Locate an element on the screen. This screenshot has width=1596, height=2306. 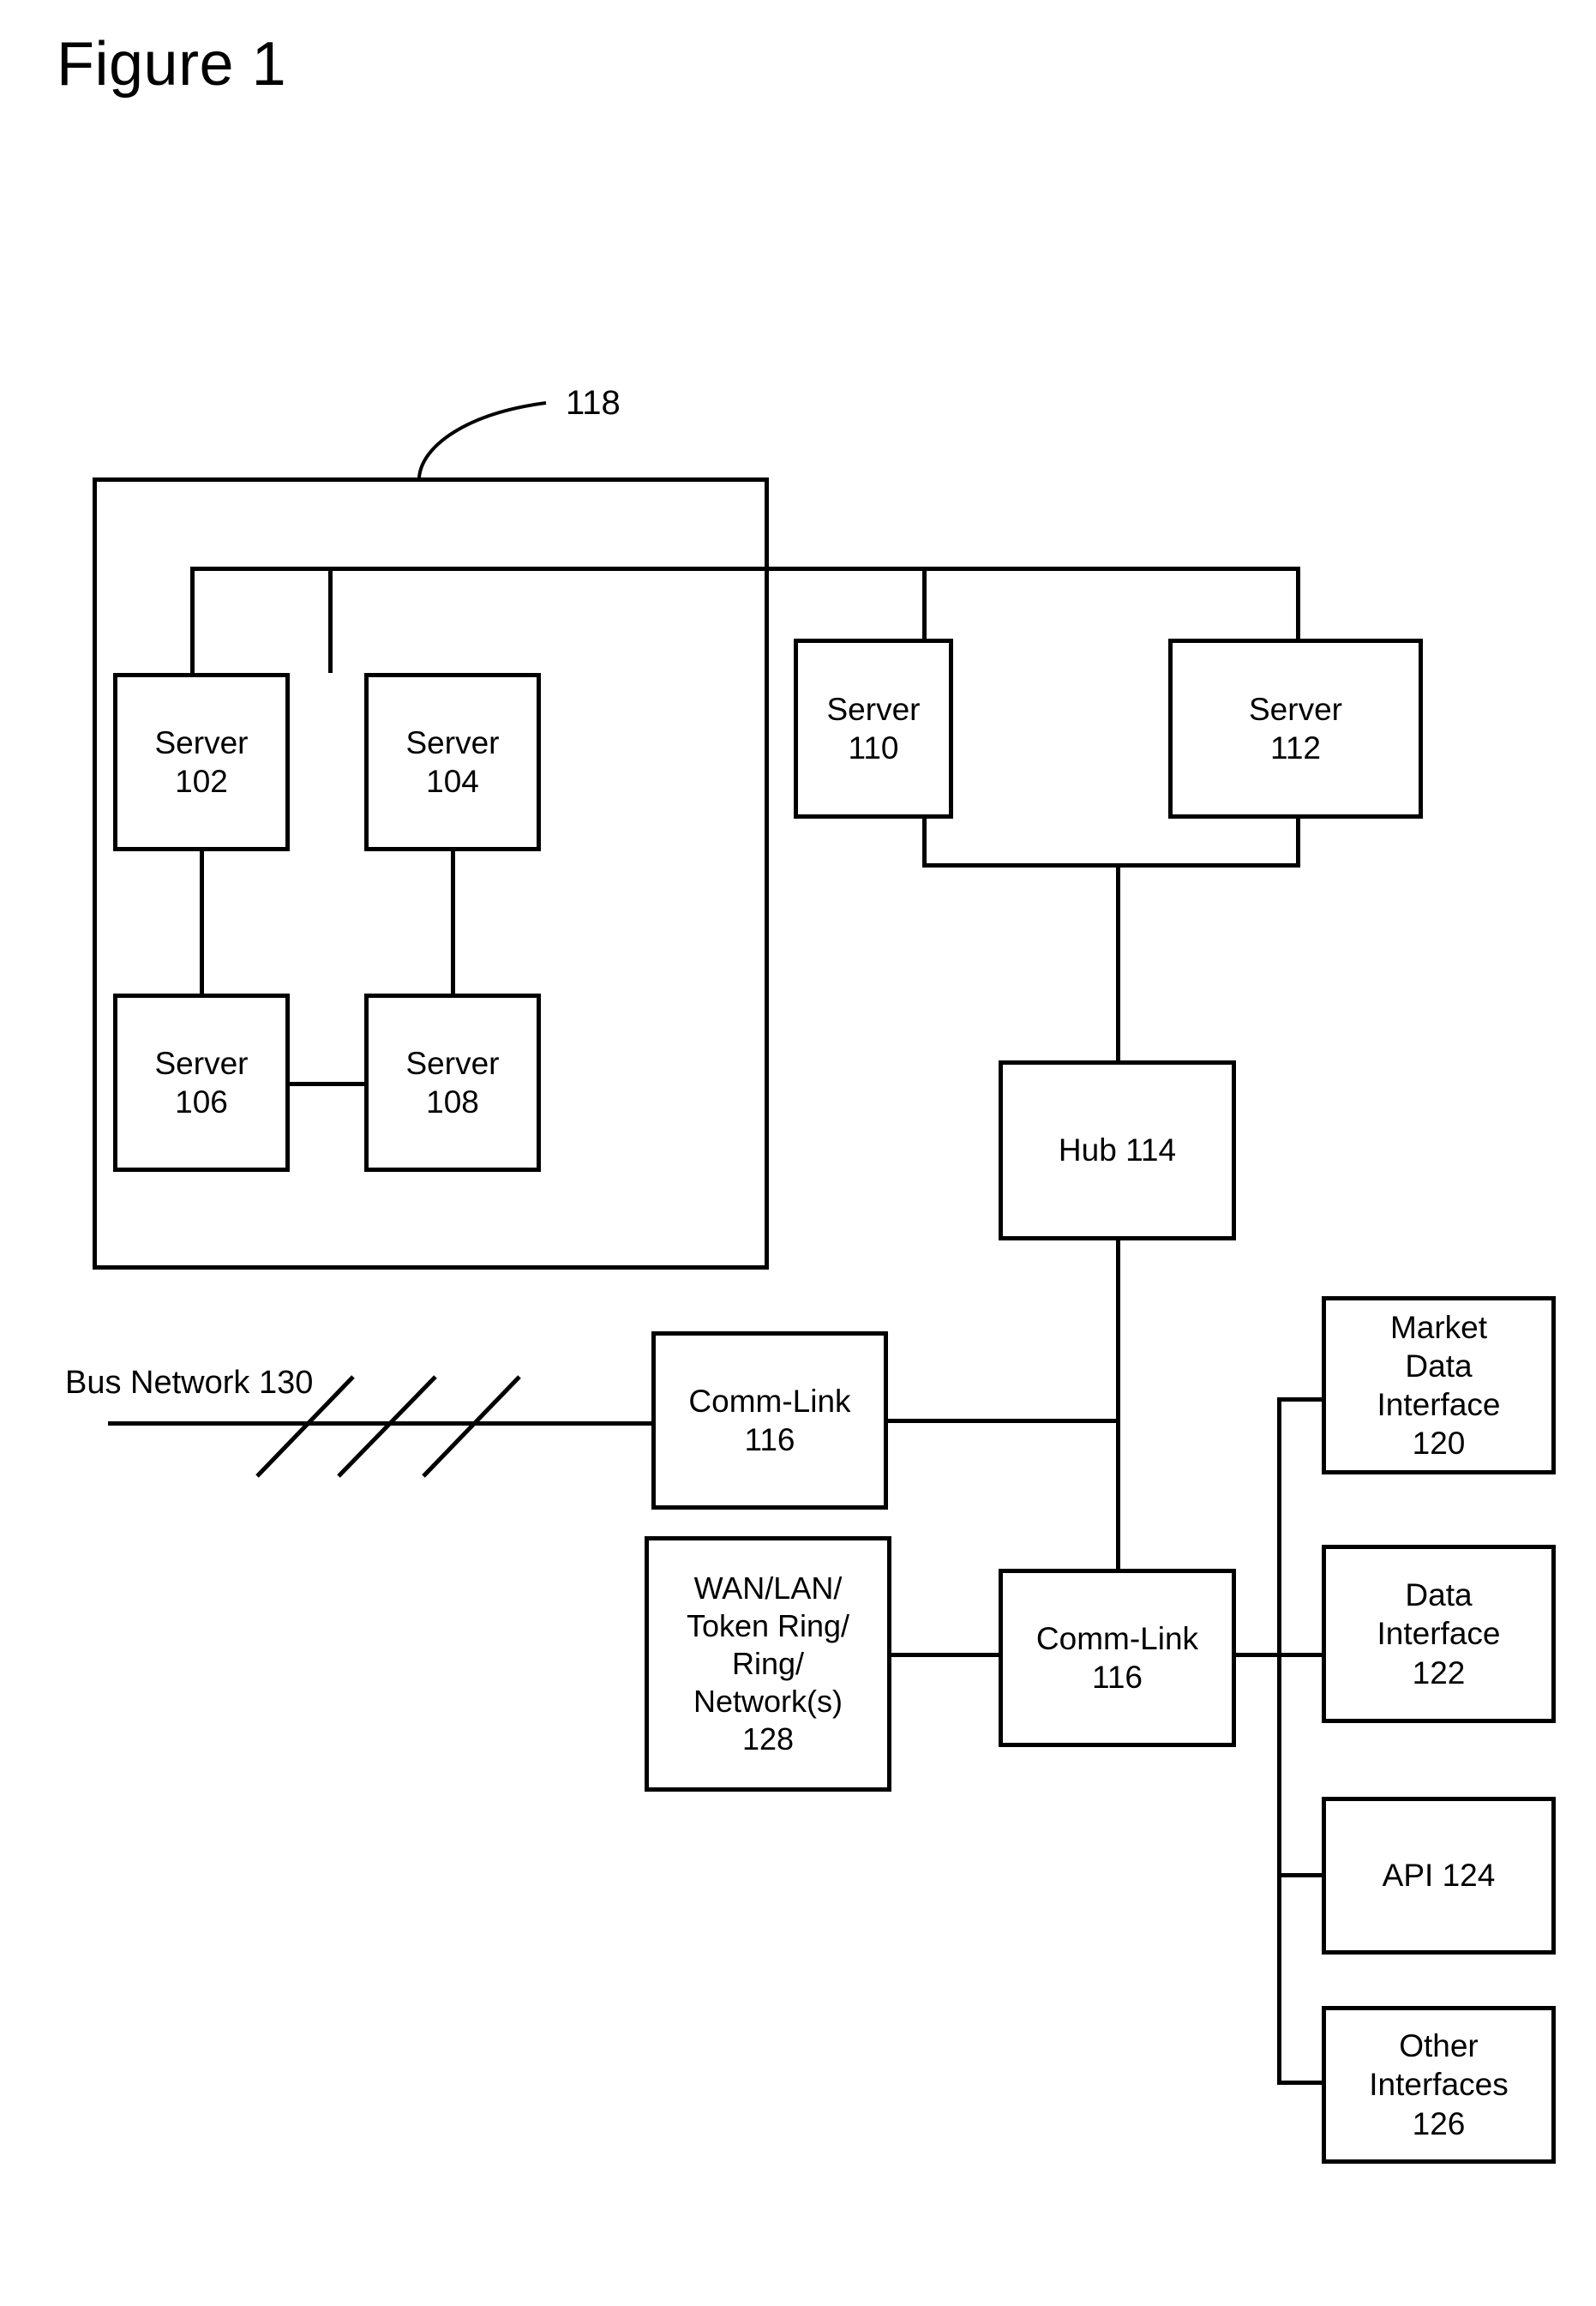
network-128-line-4: Network(s) is located at coordinates (768, 1701).